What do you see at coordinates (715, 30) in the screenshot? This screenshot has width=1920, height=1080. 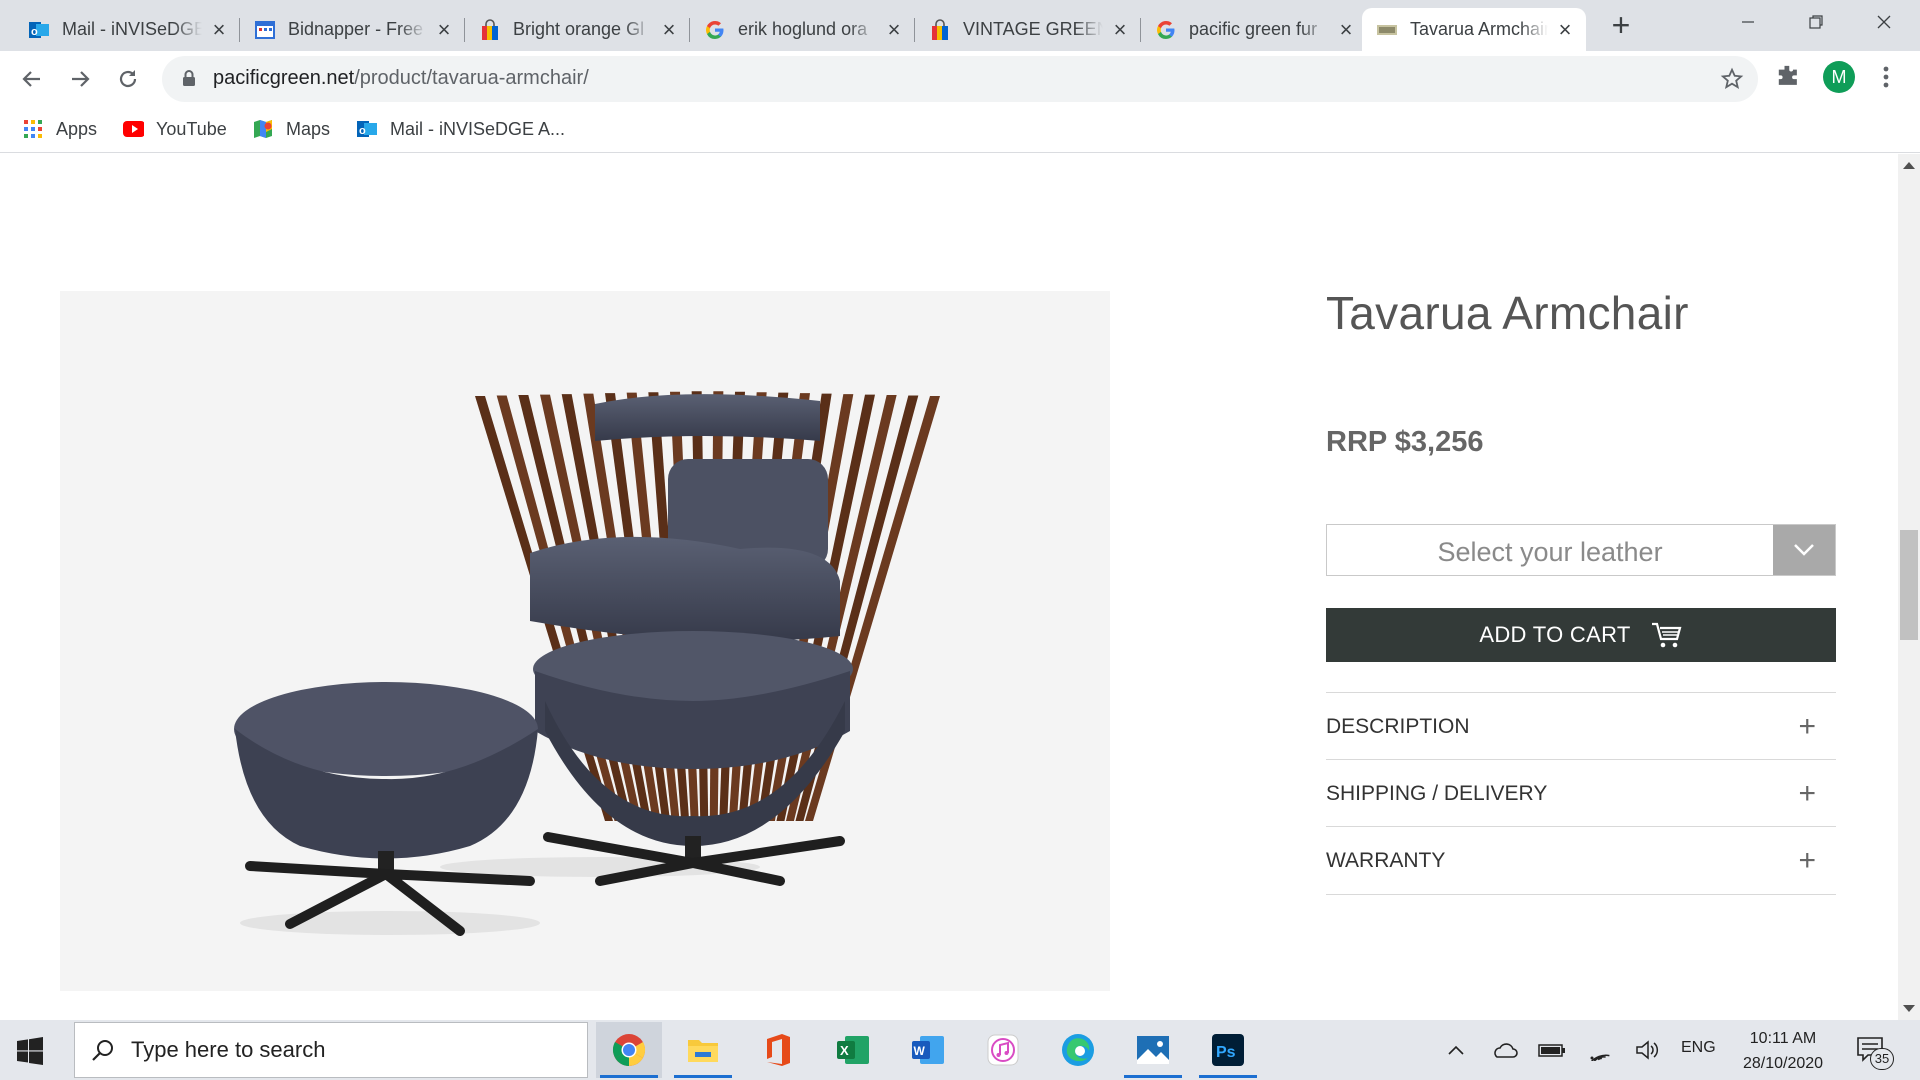 I see `google-icon` at bounding box center [715, 30].